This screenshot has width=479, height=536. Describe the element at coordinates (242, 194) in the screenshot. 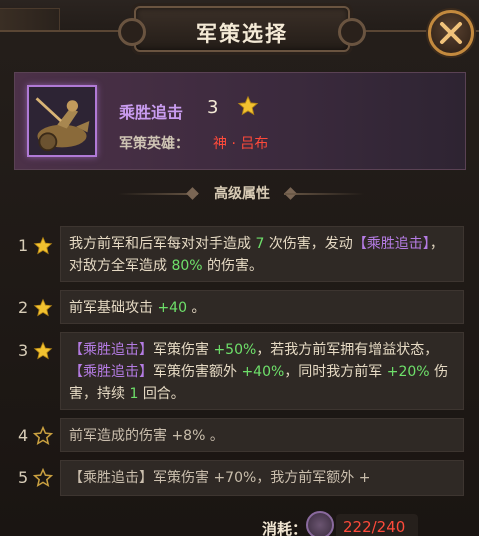

I see `section-title: 高级属性` at that location.